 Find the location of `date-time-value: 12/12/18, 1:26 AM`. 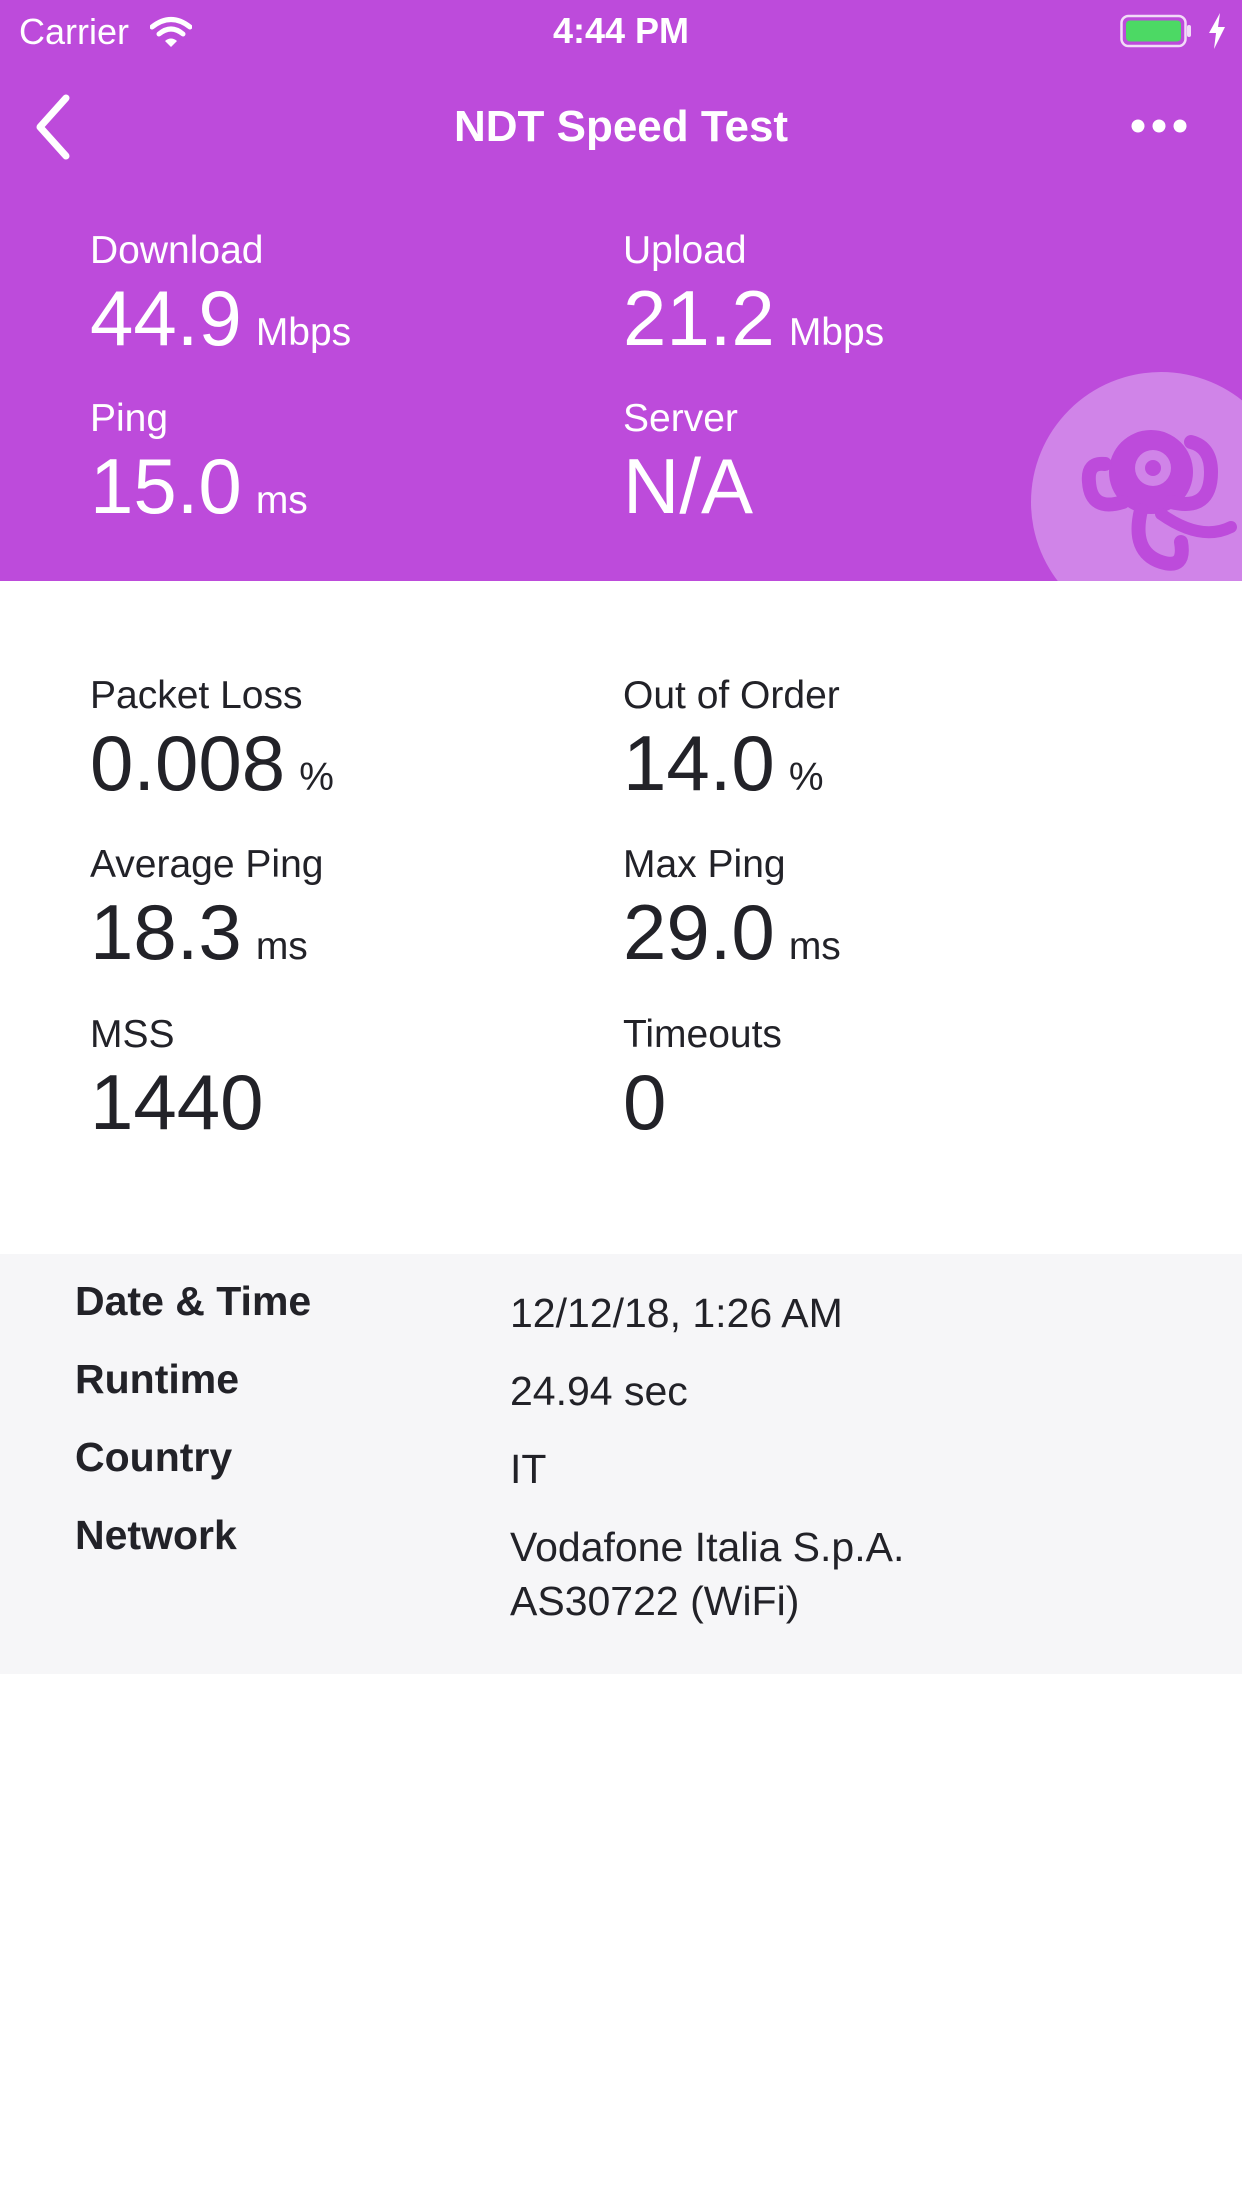

date-time-value: 12/12/18, 1:26 AM is located at coordinates (676, 1313).